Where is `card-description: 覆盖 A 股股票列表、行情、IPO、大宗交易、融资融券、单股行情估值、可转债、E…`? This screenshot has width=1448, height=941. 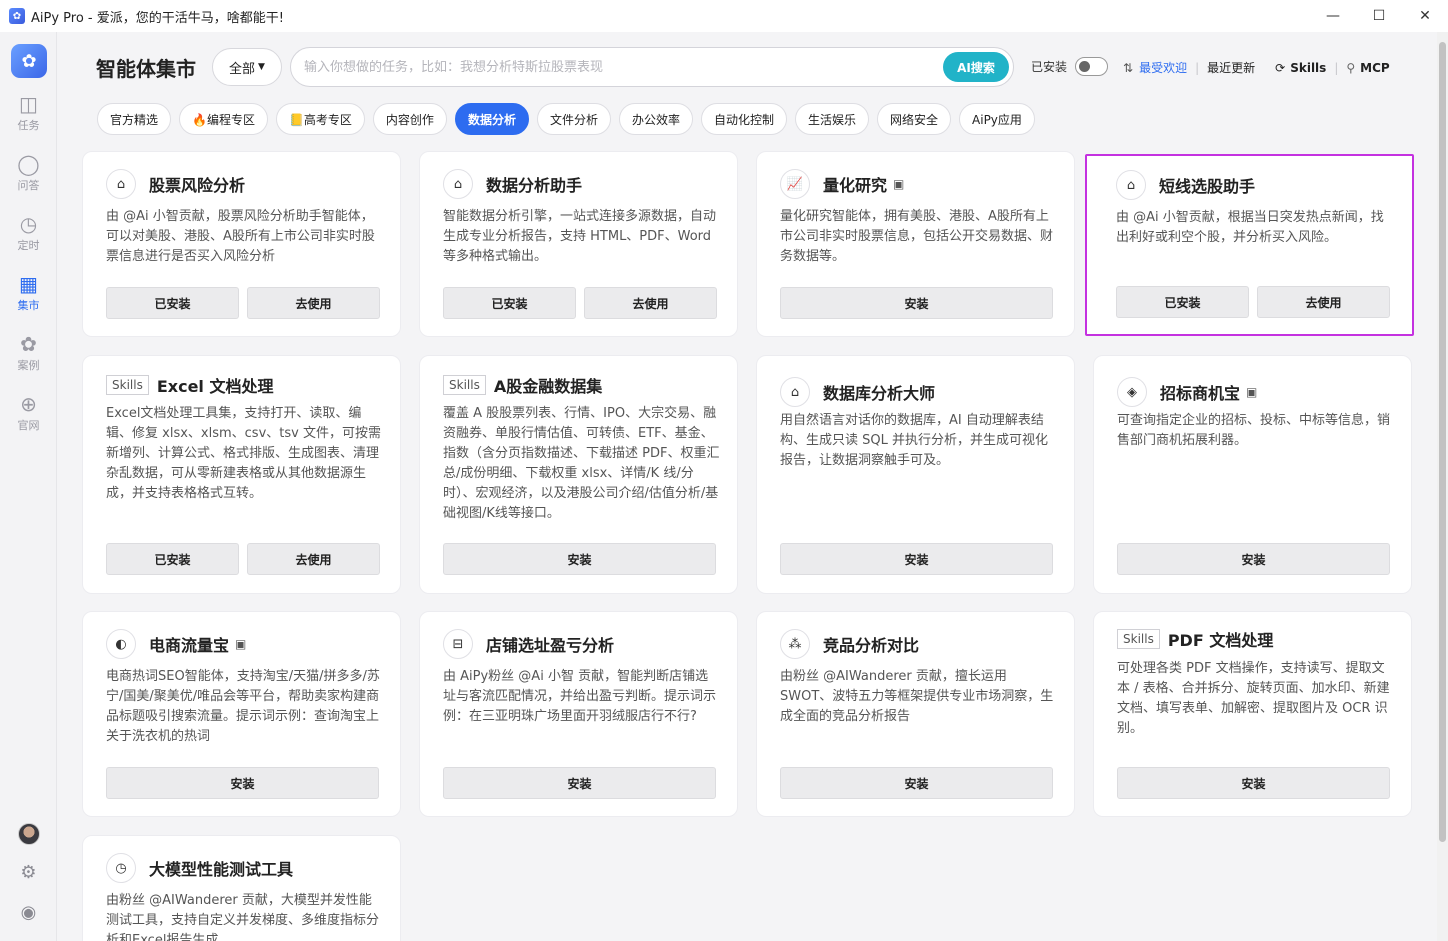 card-description: 覆盖 A 股股票列表、行情、IPO、大宗交易、融资融券、单股行情估值、可转债、E… is located at coordinates (581, 463).